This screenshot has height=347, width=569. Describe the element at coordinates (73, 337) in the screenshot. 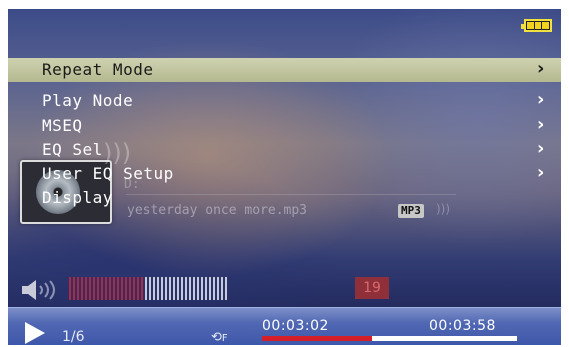

I see `track-index: 1/6` at that location.